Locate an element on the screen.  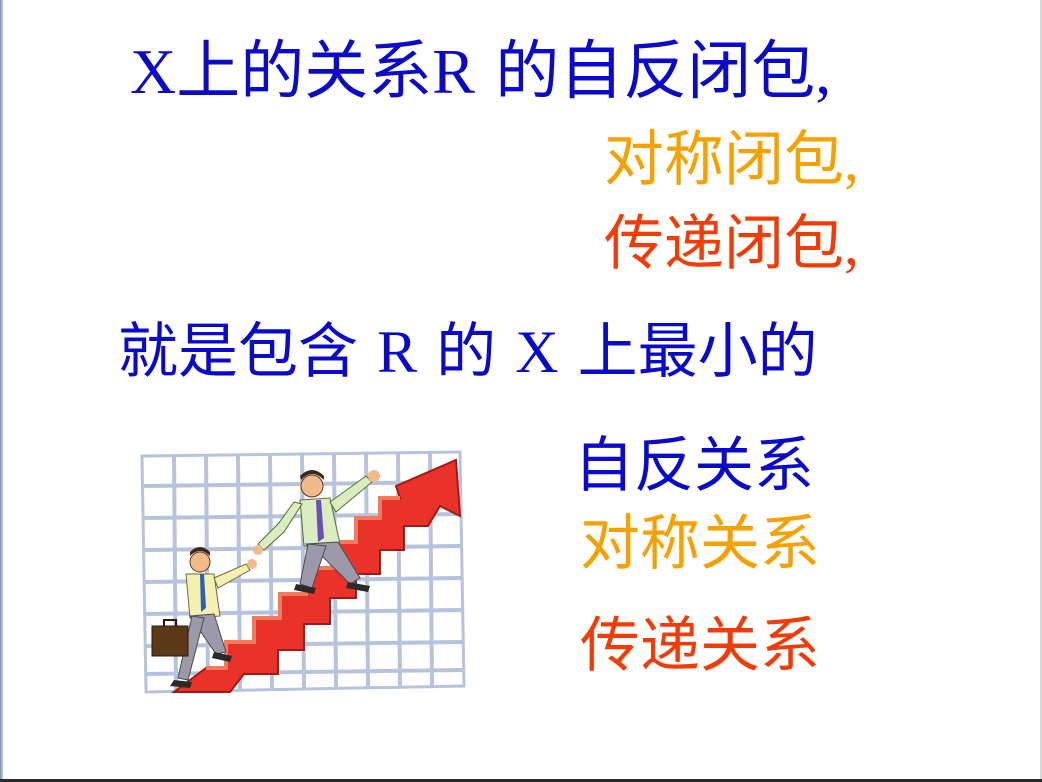
comma-2: , is located at coordinates (851, 160).